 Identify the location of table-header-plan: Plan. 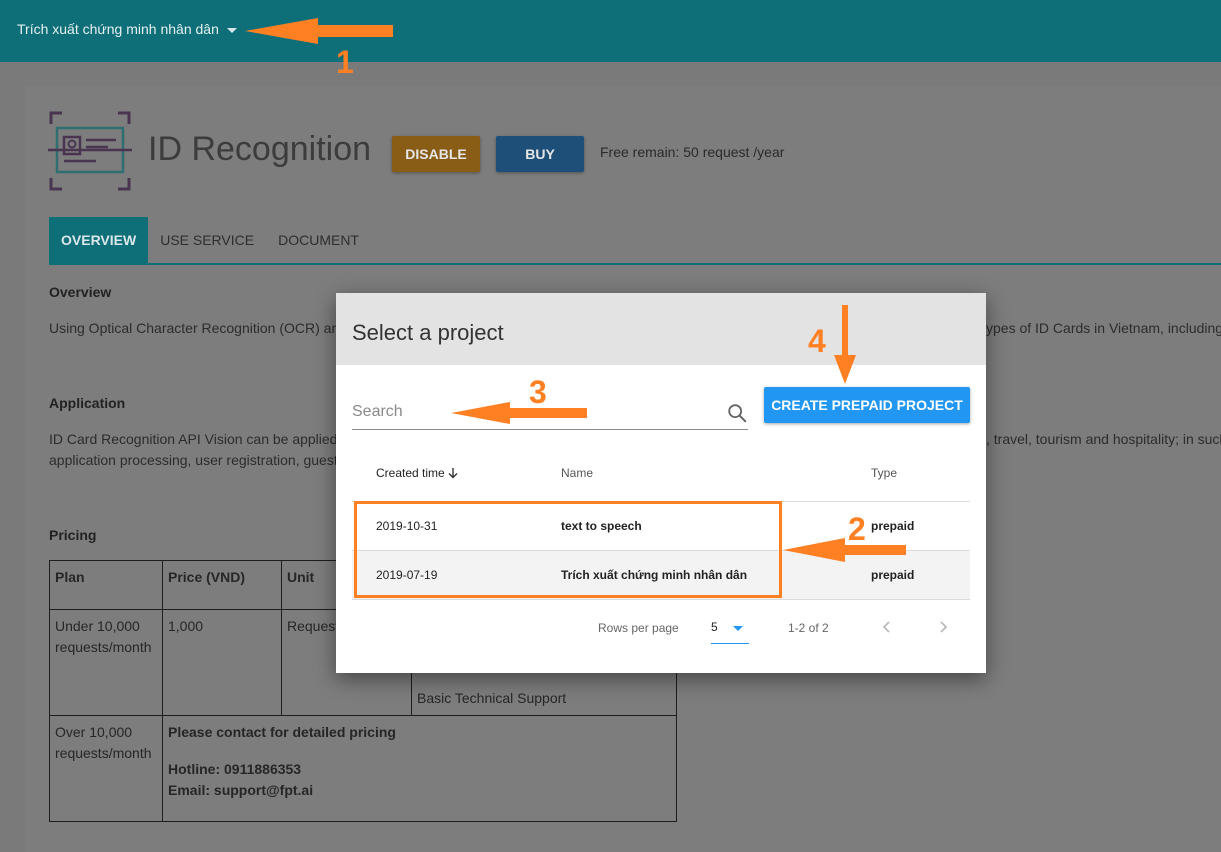
(106, 585).